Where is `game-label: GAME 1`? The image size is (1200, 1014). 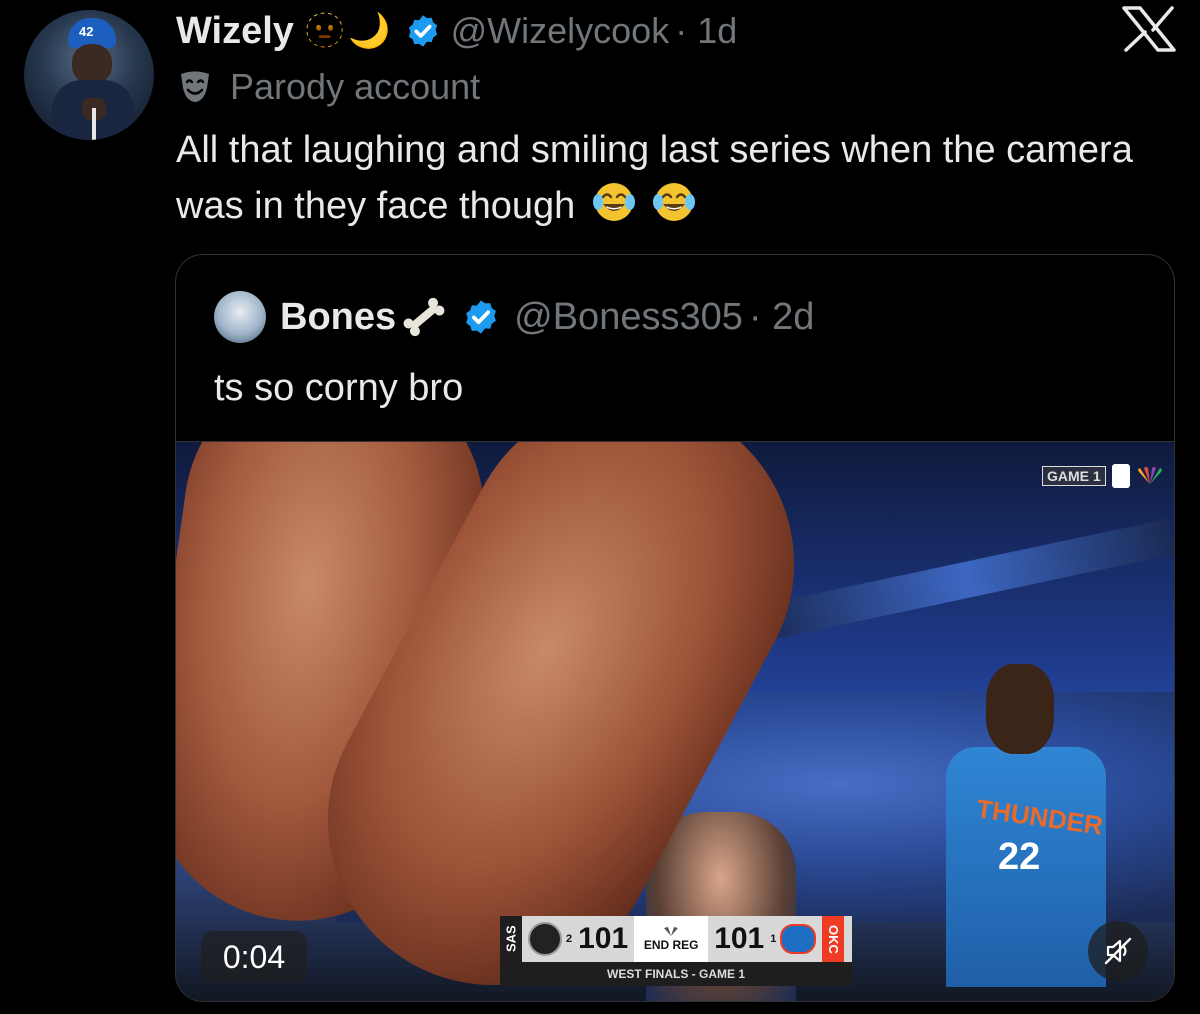 game-label: GAME 1 is located at coordinates (1074, 476).